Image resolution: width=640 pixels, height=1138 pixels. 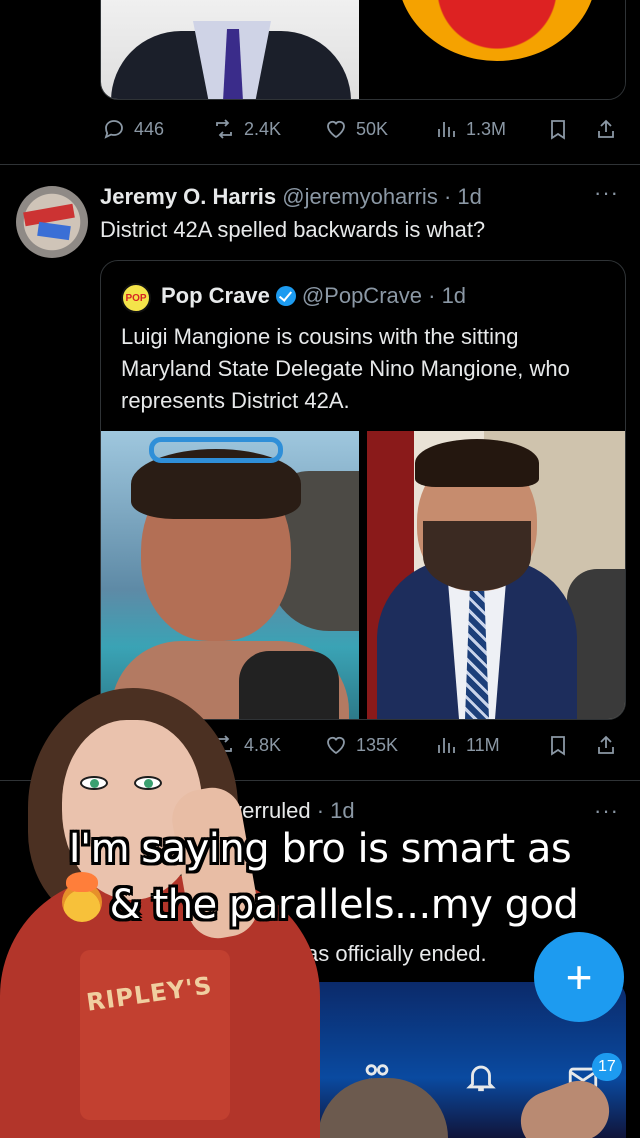 What do you see at coordinates (361, 295) in the screenshot?
I see `quote-author-handle: @PopCrave` at bounding box center [361, 295].